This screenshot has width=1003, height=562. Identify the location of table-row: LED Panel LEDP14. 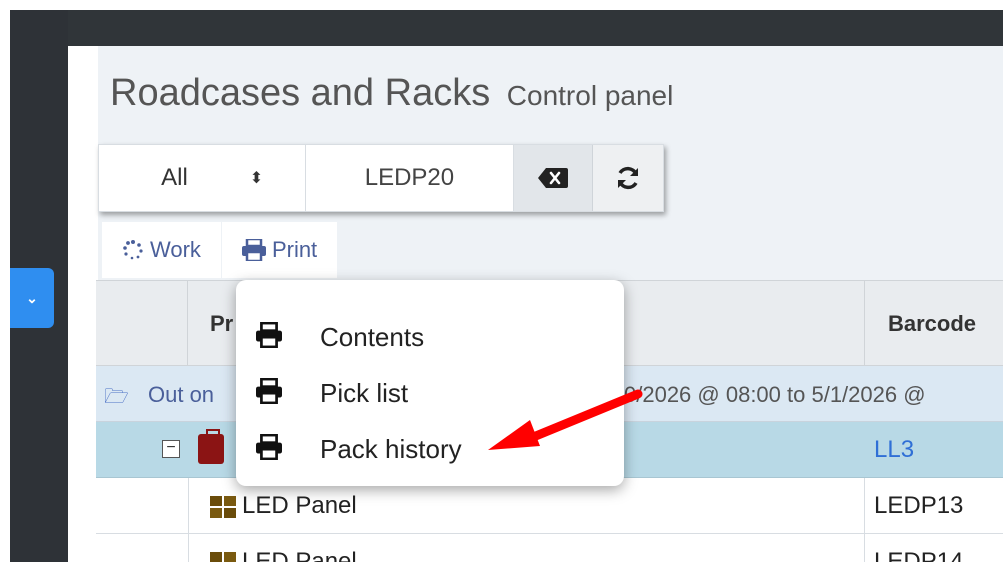
(549, 548).